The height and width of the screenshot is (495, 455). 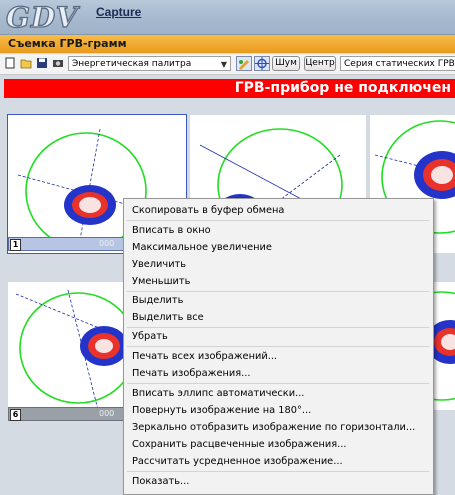 What do you see at coordinates (320, 63) in the screenshot?
I see `center-button: Центр` at bounding box center [320, 63].